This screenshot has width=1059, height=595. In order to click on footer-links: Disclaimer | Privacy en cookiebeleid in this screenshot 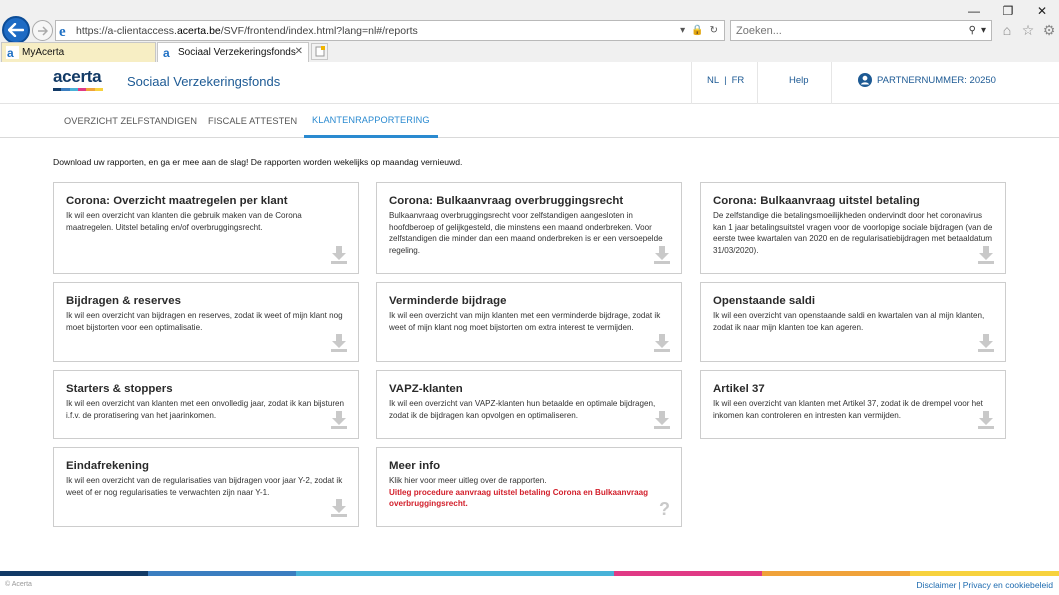, I will do `click(984, 585)`.